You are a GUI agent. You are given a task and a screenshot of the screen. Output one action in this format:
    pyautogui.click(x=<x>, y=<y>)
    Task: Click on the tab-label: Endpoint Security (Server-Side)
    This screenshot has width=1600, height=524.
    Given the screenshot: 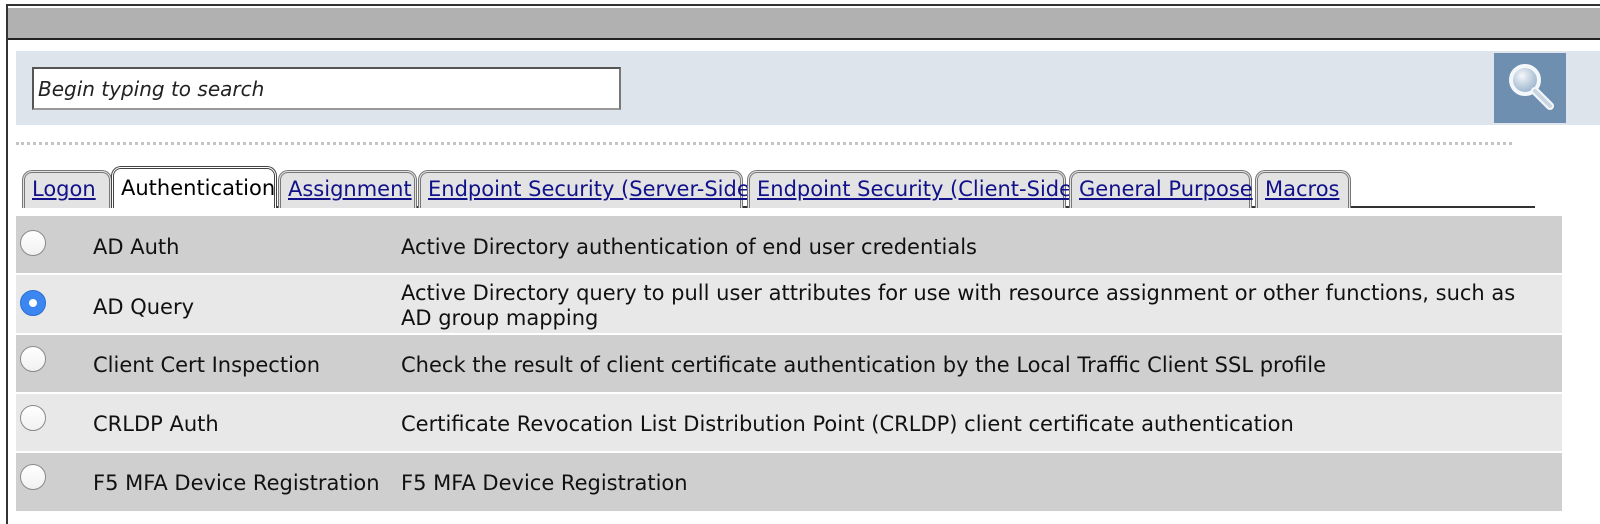 What is the action you would take?
    pyautogui.click(x=593, y=189)
    